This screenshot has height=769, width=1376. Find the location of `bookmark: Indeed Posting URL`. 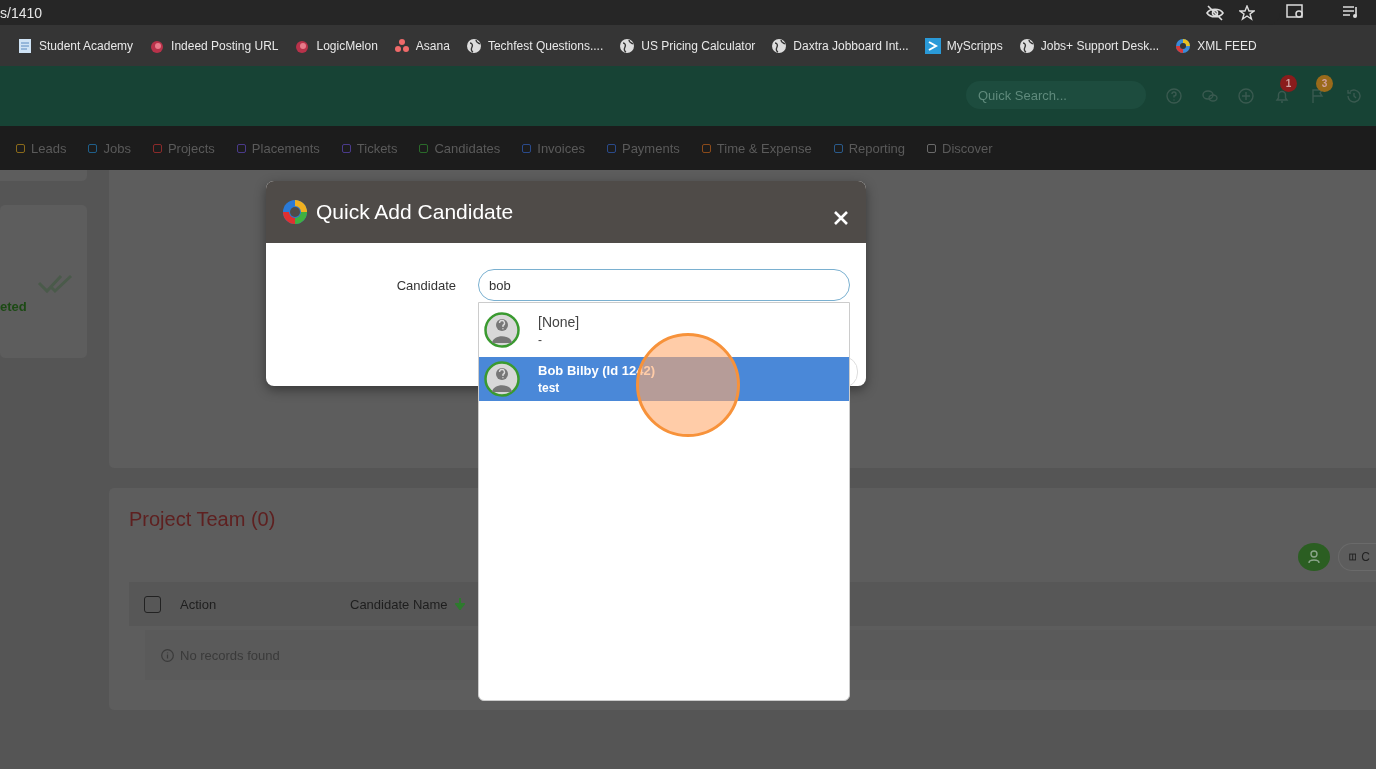

bookmark: Indeed Posting URL is located at coordinates (214, 45).